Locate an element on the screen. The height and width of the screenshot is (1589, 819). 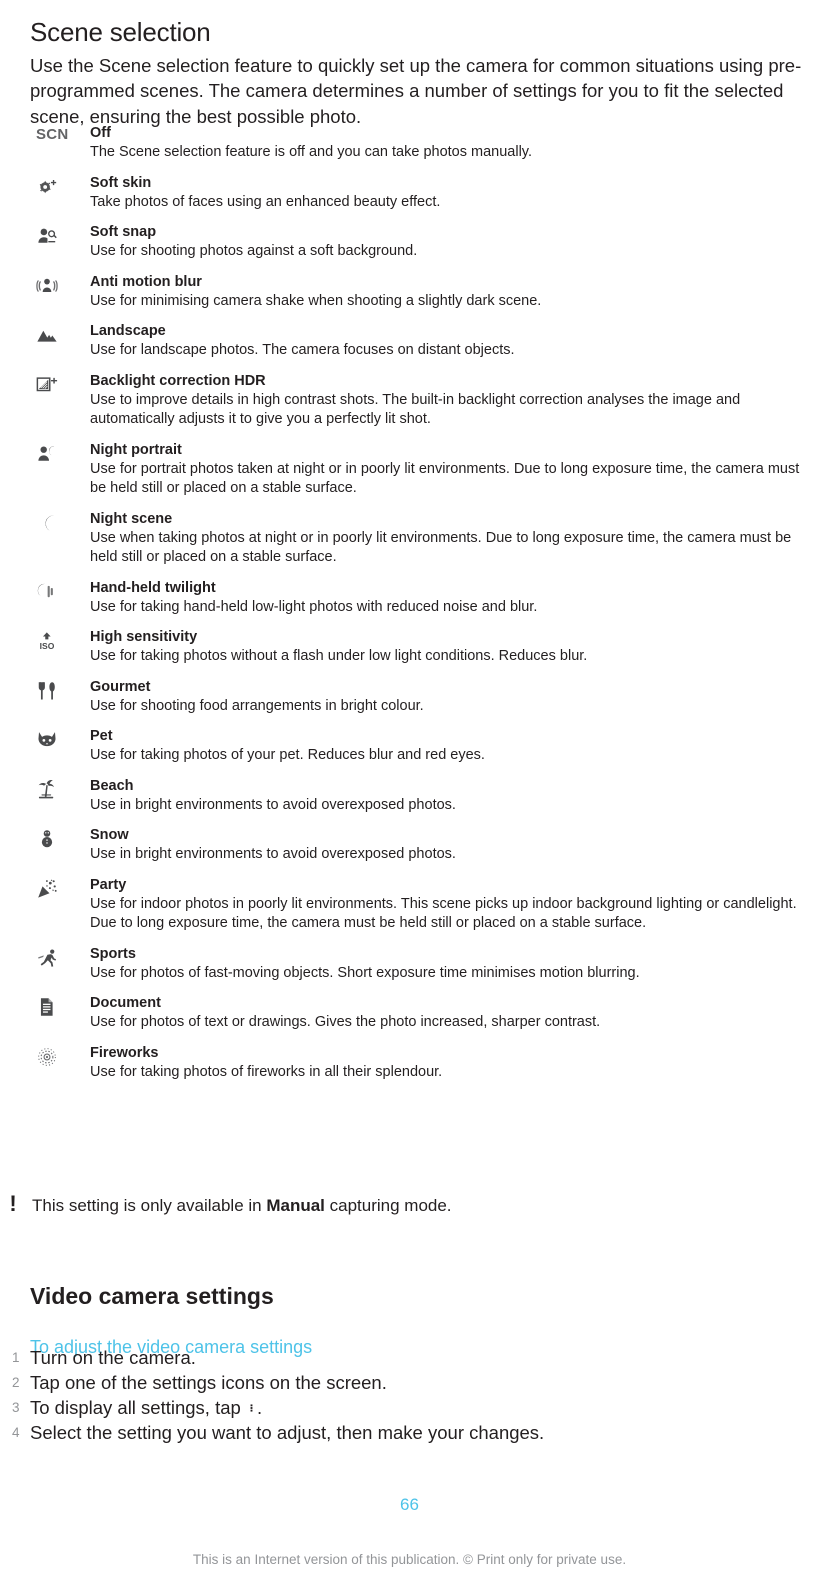
step-number: 4 is located at coordinates (16, 1432).